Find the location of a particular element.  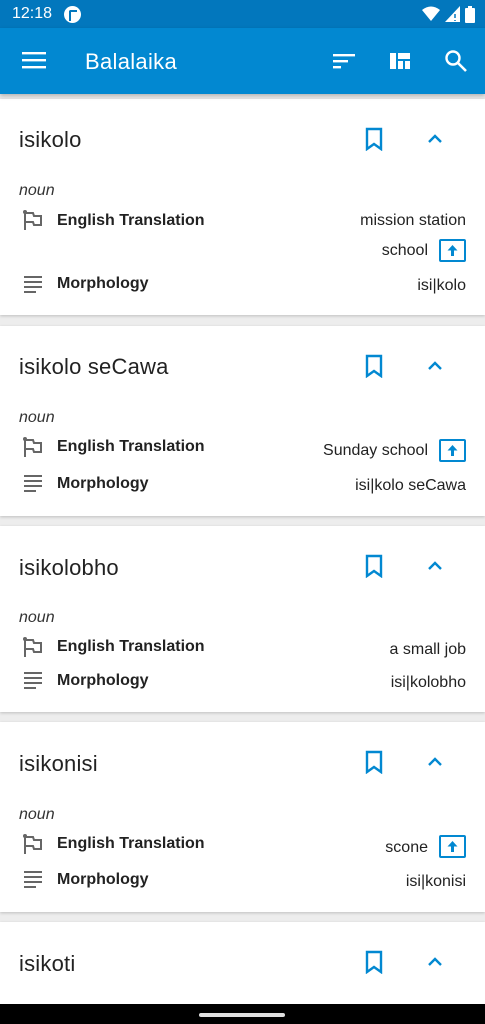

sort-icon is located at coordinates (344, 61).